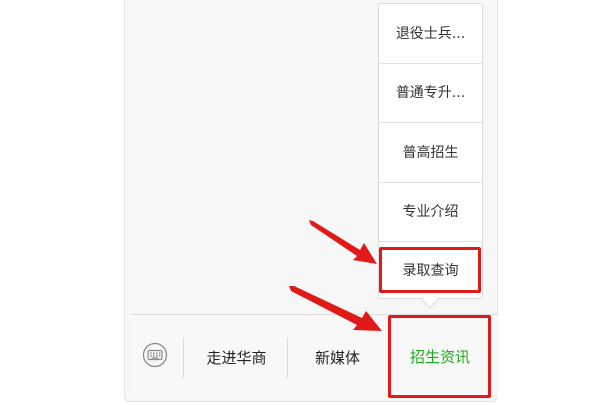  Describe the element at coordinates (337, 358) in the screenshot. I see `tab-new-media: 新媒体` at that location.